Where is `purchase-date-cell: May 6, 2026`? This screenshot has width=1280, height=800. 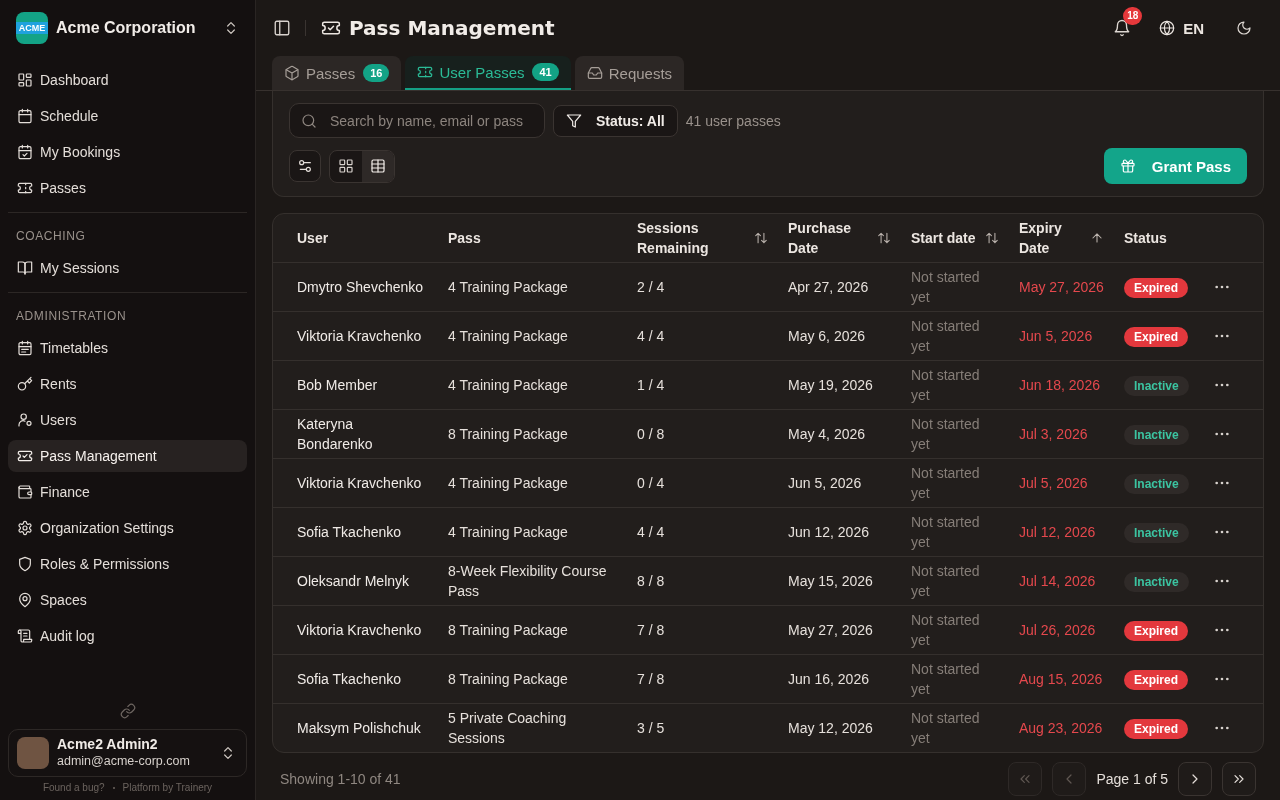
purchase-date-cell: May 6, 2026 is located at coordinates (837, 336).